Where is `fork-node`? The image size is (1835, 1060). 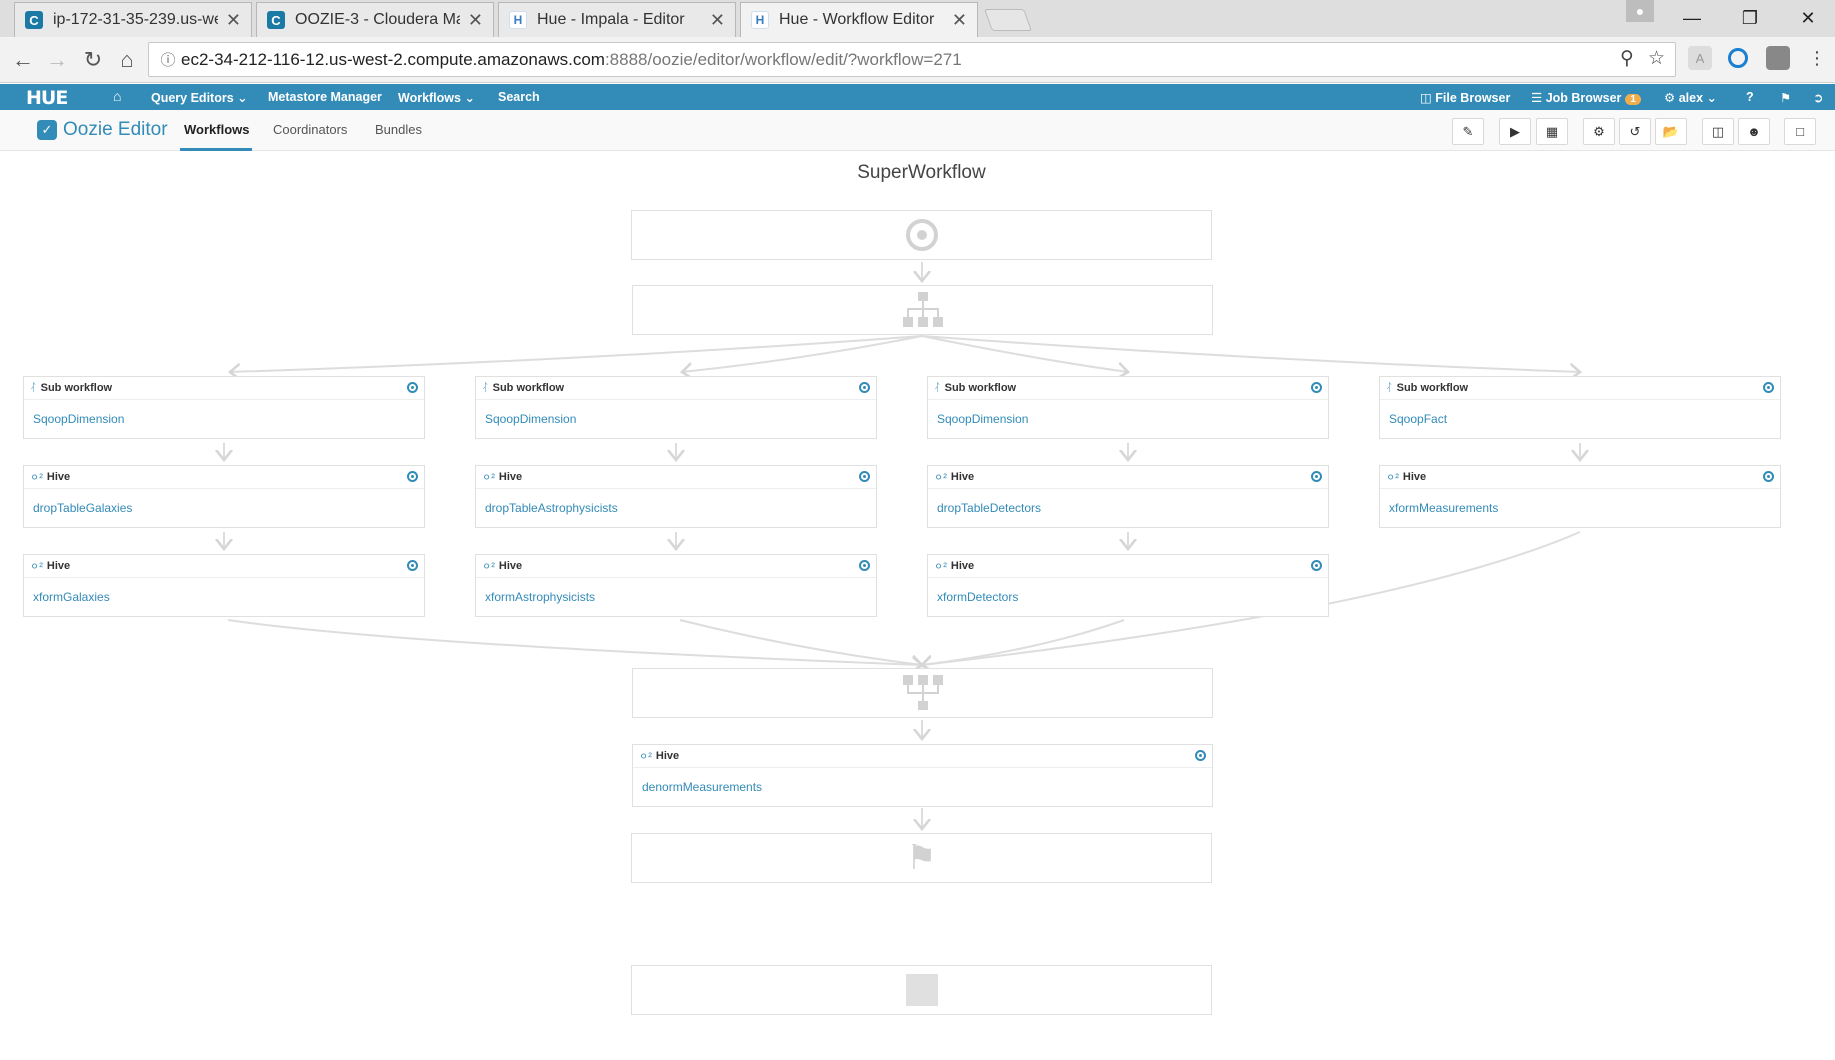 fork-node is located at coordinates (922, 310).